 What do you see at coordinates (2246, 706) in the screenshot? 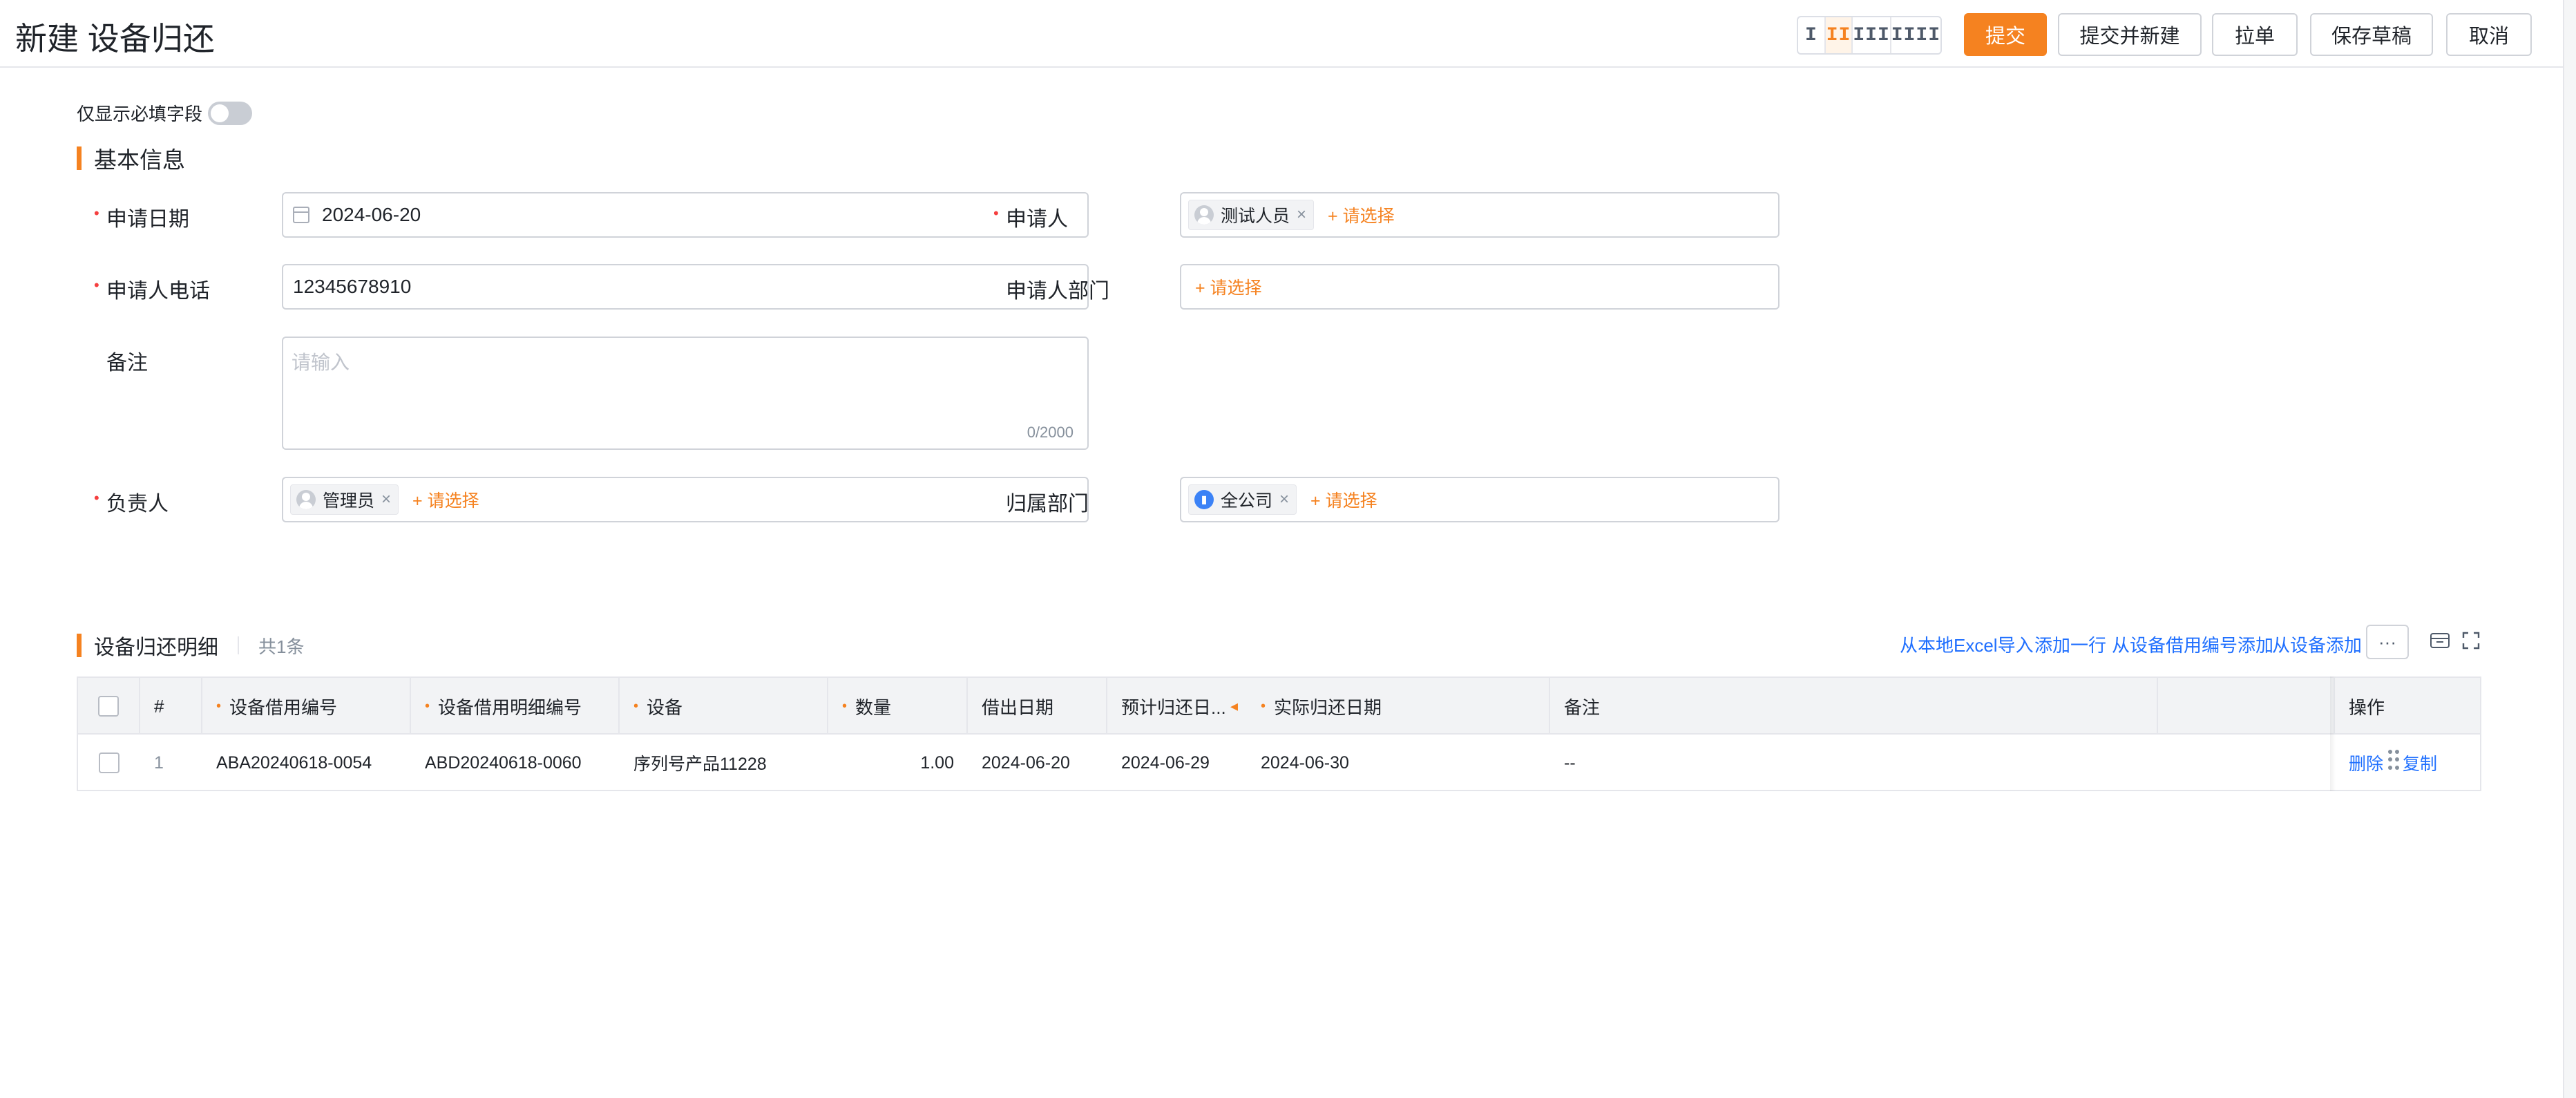
I see `col-header-blank` at bounding box center [2246, 706].